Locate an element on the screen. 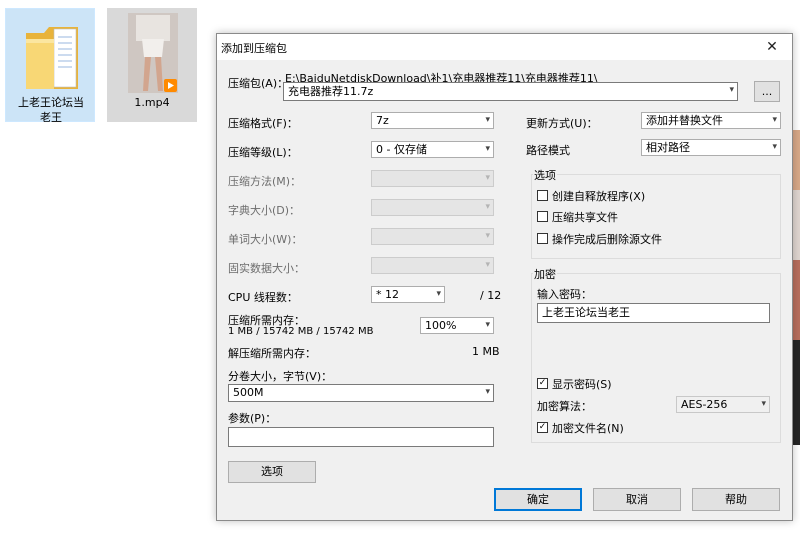  desktop-folder: 上老王论坛当老王 is located at coordinates (50, 66).